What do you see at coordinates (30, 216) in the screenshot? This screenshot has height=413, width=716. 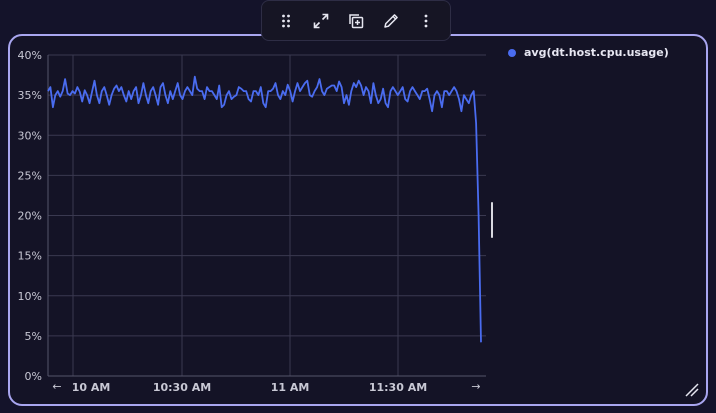 I see `y-tick-label: 20%` at bounding box center [30, 216].